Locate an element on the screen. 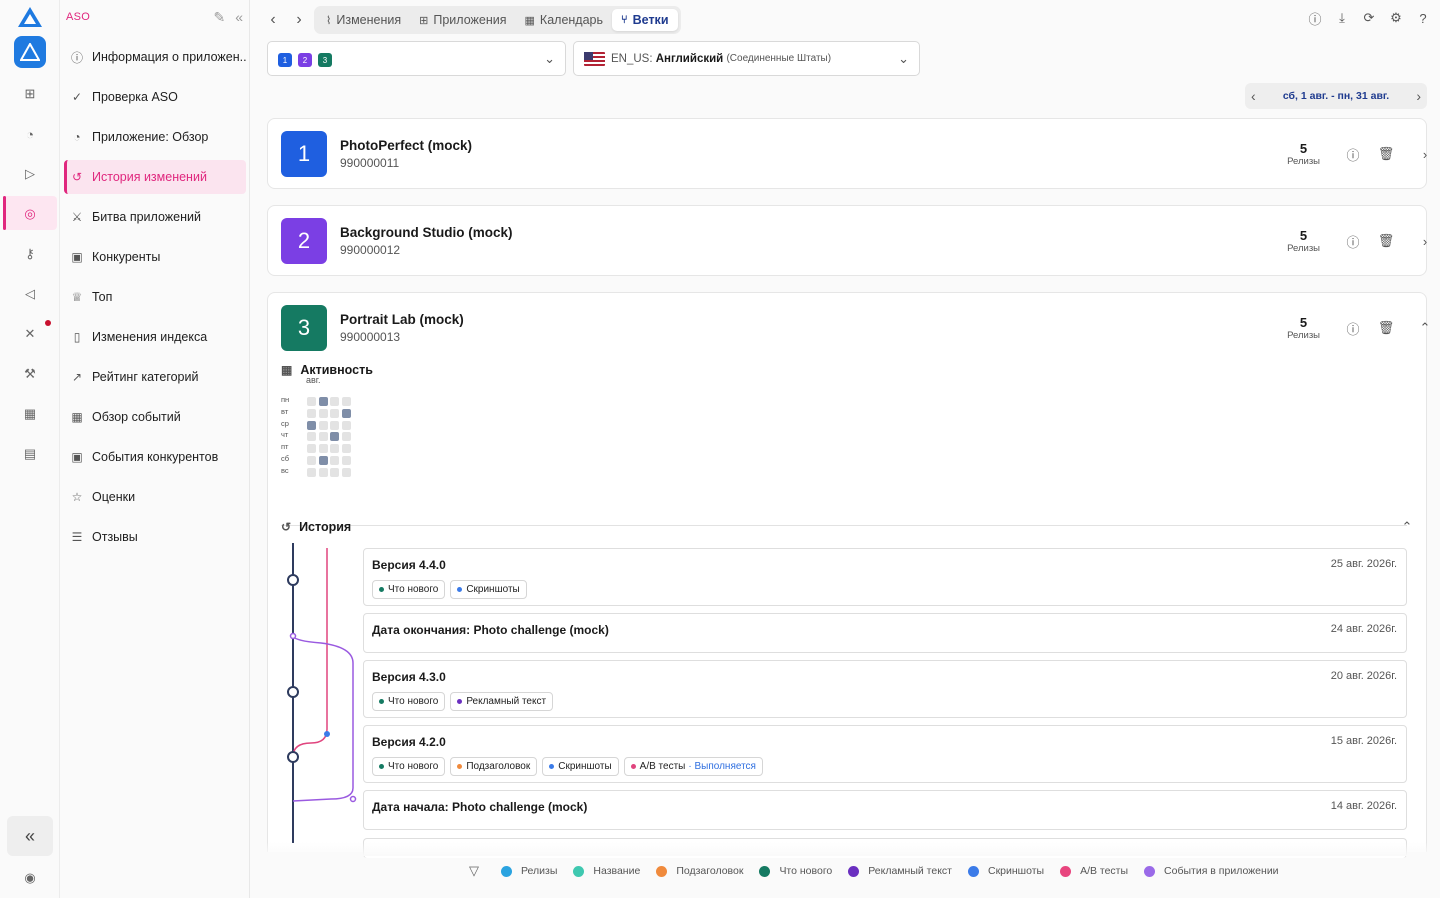 Image resolution: width=1440 pixels, height=898 pixels. sidebar-item-competitors: ▣ Конкуренты is located at coordinates (155, 257).